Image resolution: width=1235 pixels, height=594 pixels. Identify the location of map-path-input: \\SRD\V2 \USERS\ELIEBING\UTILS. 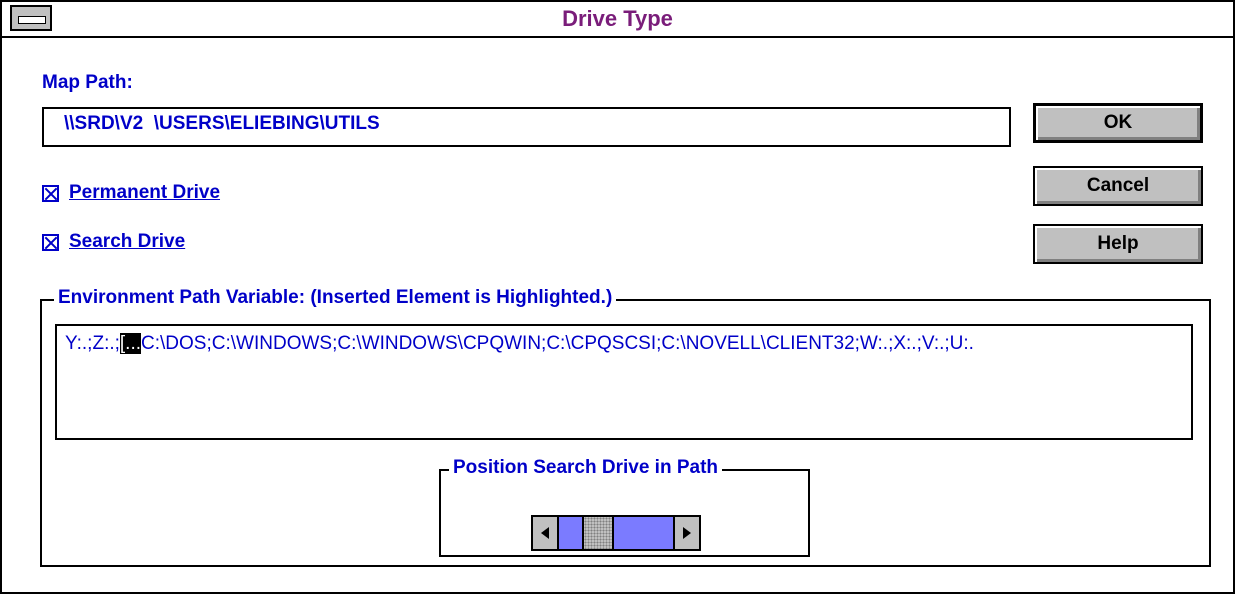
(526, 127).